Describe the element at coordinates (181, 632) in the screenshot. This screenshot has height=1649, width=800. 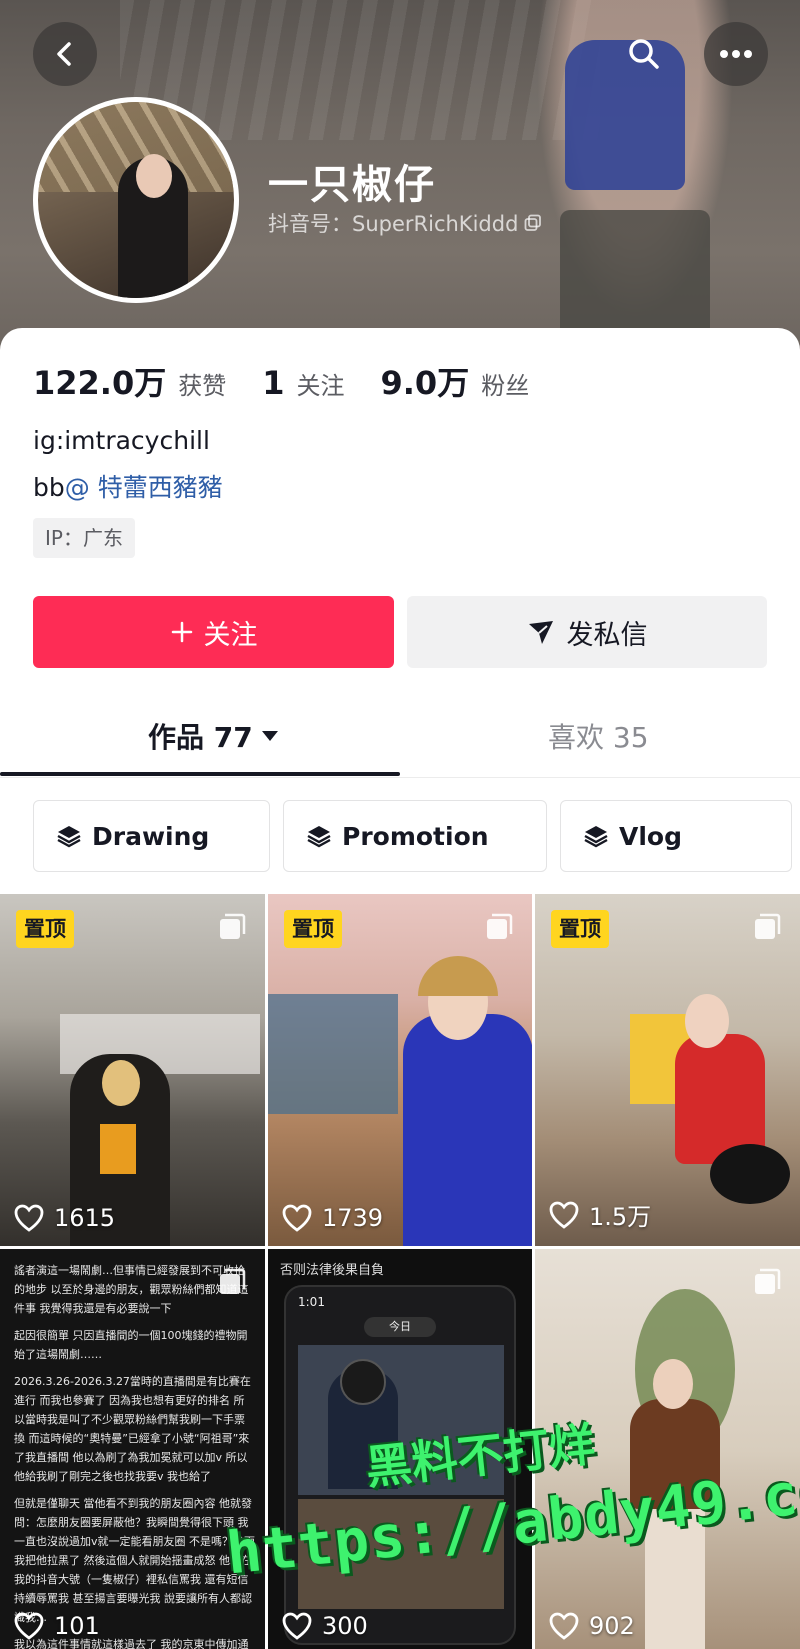
I see `plus-icon` at that location.